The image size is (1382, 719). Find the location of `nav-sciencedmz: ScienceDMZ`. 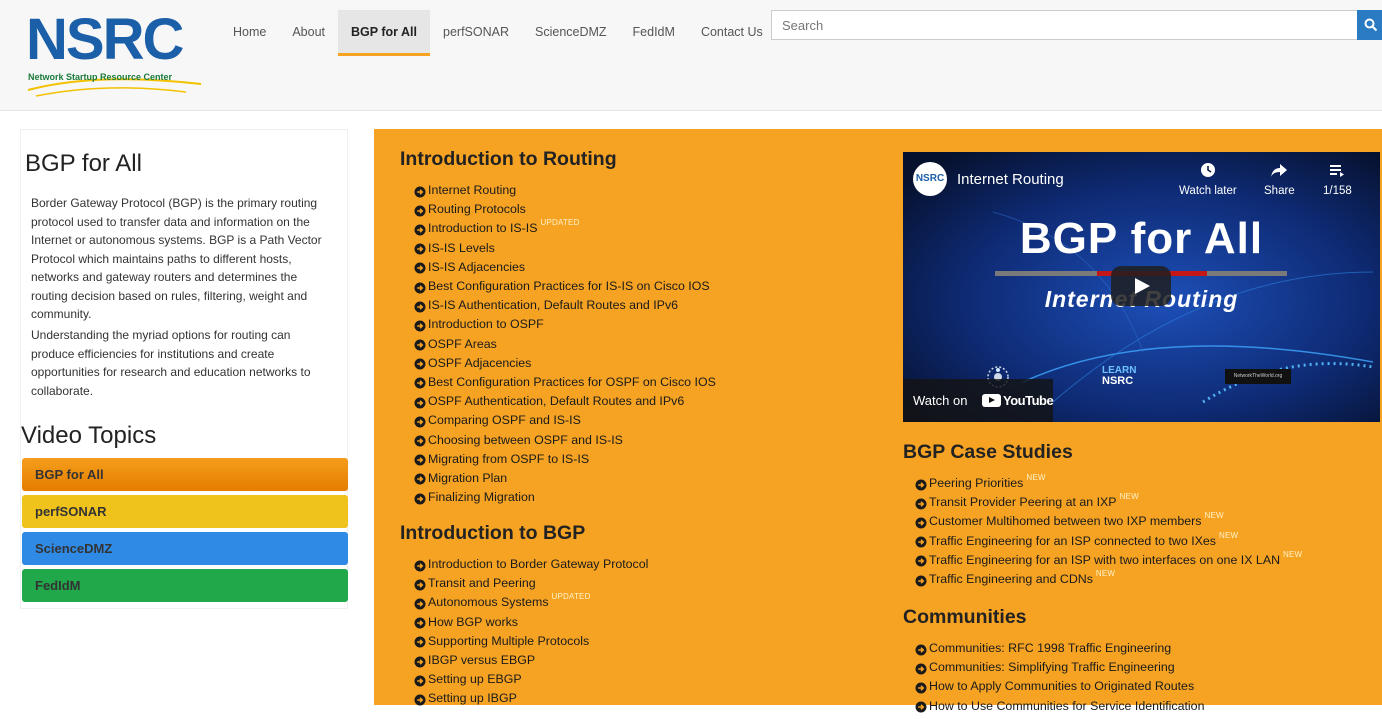

nav-sciencedmz: ScienceDMZ is located at coordinates (571, 33).